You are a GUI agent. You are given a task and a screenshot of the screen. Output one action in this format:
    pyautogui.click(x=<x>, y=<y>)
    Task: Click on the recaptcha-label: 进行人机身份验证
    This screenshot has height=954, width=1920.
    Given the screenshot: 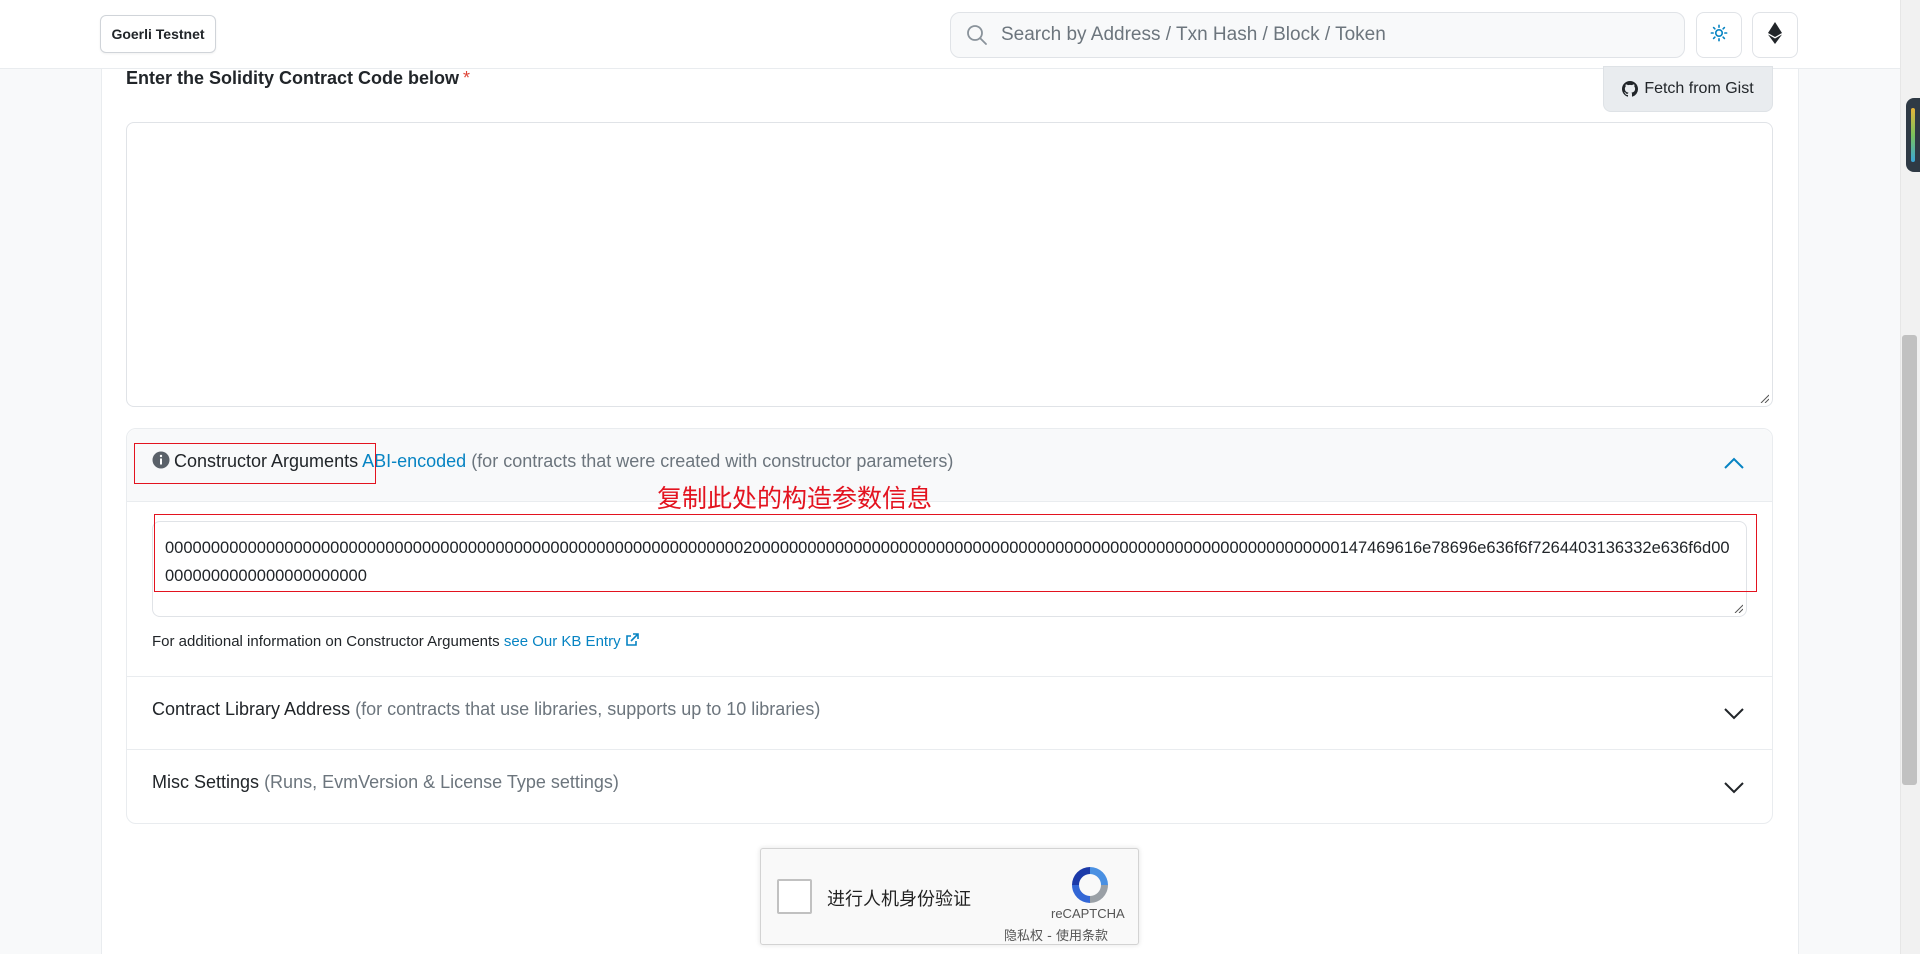 What is the action you would take?
    pyautogui.click(x=899, y=899)
    